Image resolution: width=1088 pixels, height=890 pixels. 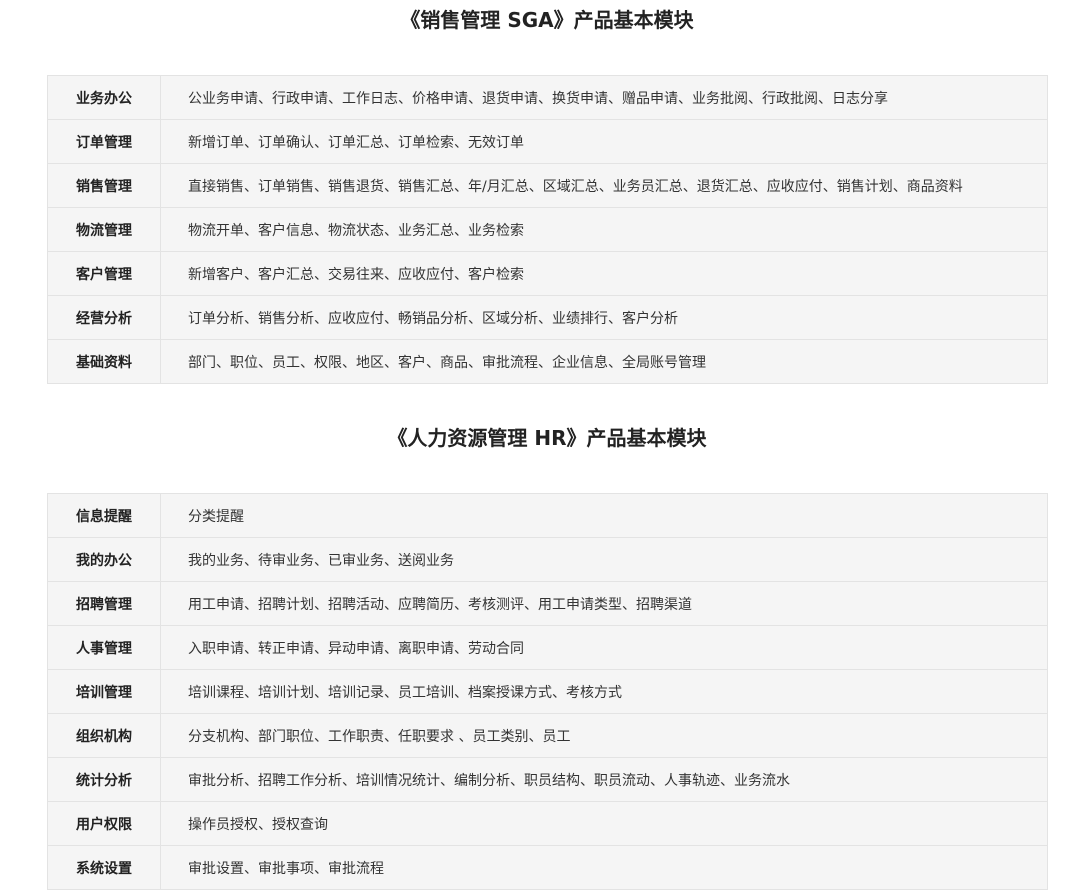 I want to click on table-row: 培训管理 培训课程、培训计划、培训记录、员工培训、档案授课方式、考核方式, so click(x=547, y=691).